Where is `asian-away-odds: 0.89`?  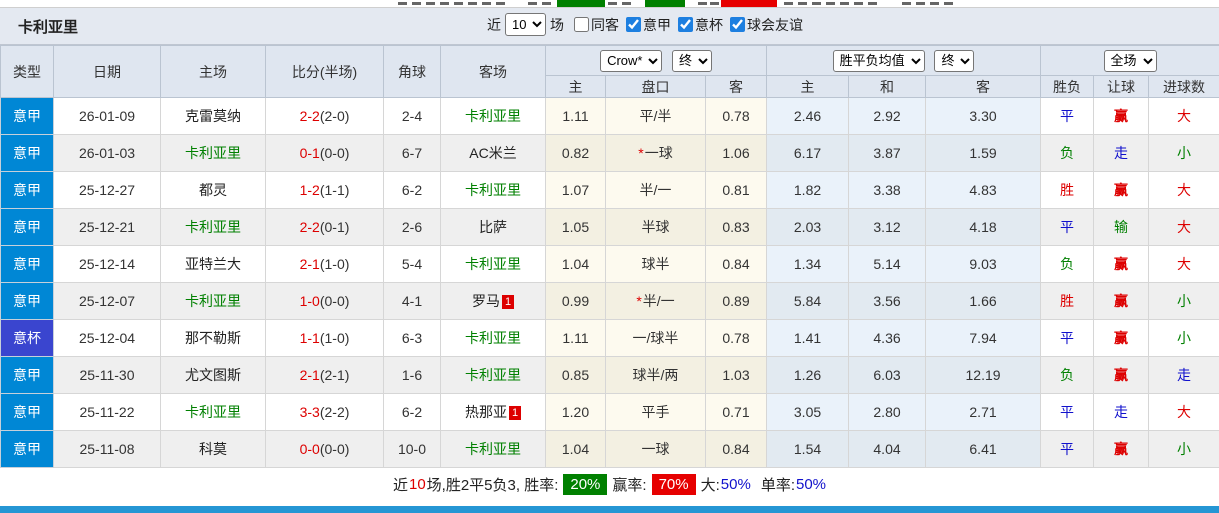 asian-away-odds: 0.89 is located at coordinates (736, 301).